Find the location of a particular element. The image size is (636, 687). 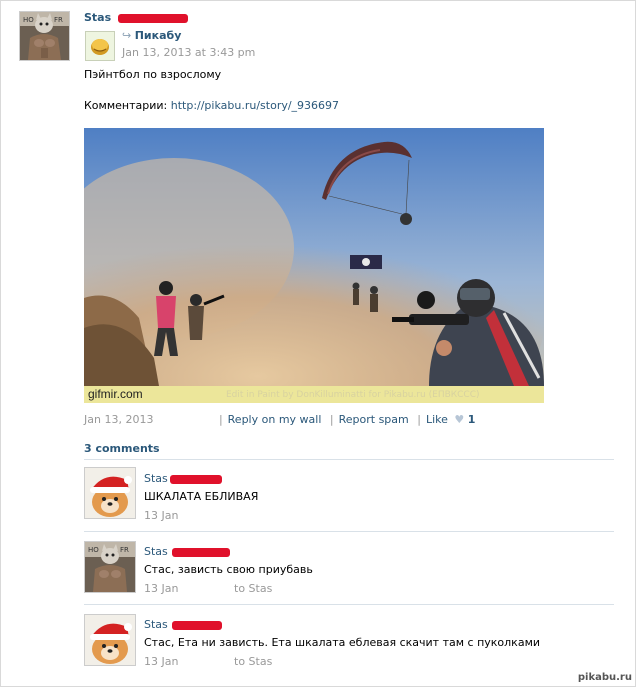

like-button: Like is located at coordinates (437, 419).